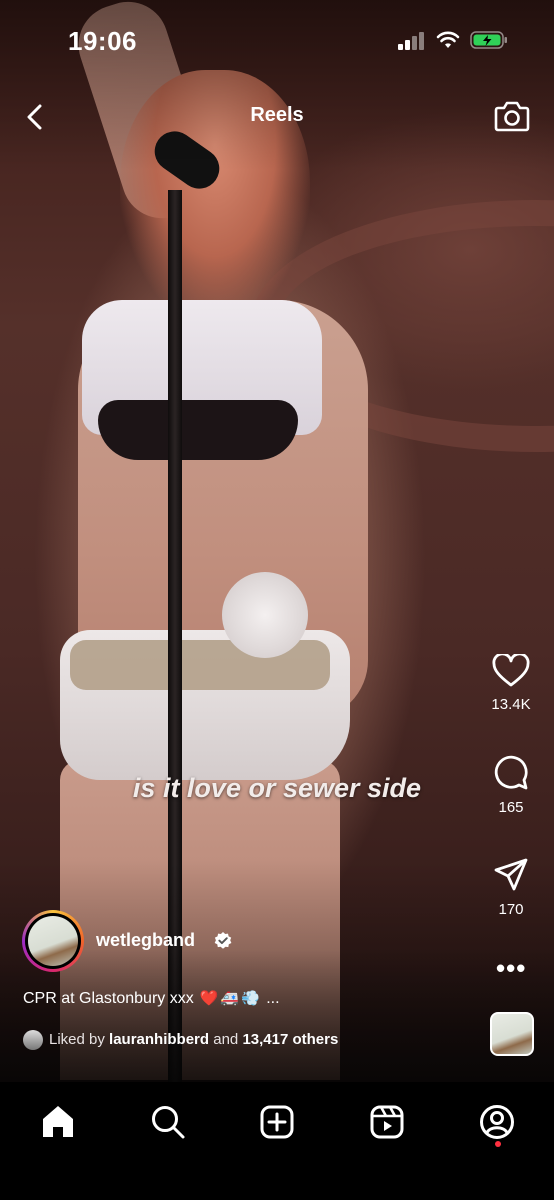  What do you see at coordinates (198, 430) in the screenshot?
I see `video-figure-bra` at bounding box center [198, 430].